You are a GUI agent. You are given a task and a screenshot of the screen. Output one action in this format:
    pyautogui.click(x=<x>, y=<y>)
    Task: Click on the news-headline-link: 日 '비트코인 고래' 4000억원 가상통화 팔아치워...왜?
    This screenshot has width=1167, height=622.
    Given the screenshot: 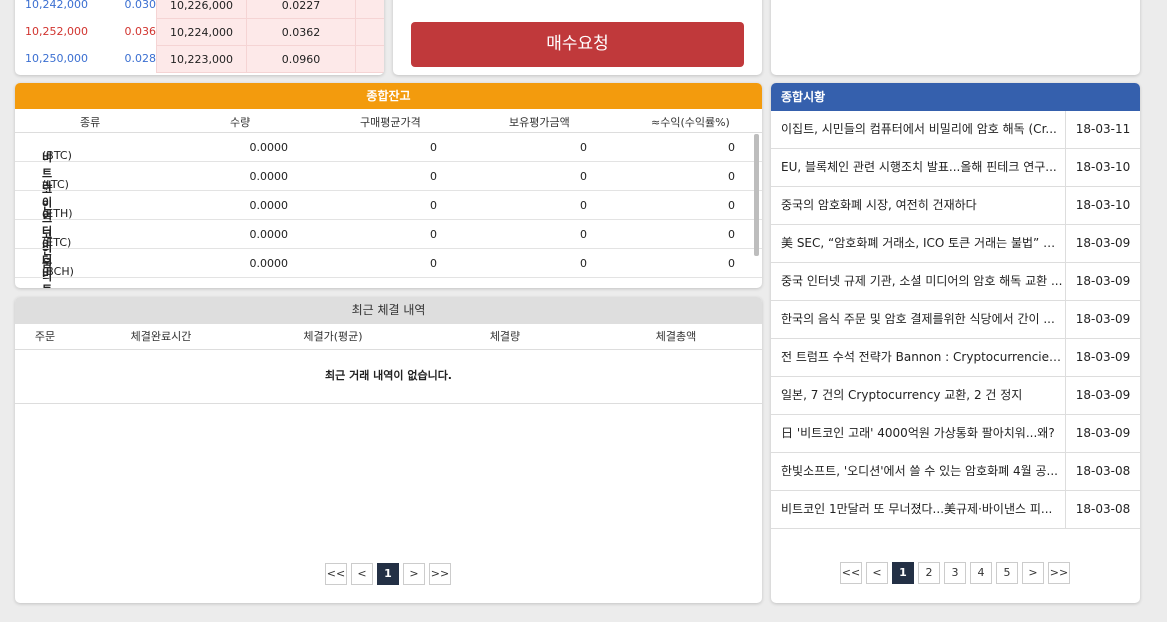 What is the action you would take?
    pyautogui.click(x=923, y=433)
    